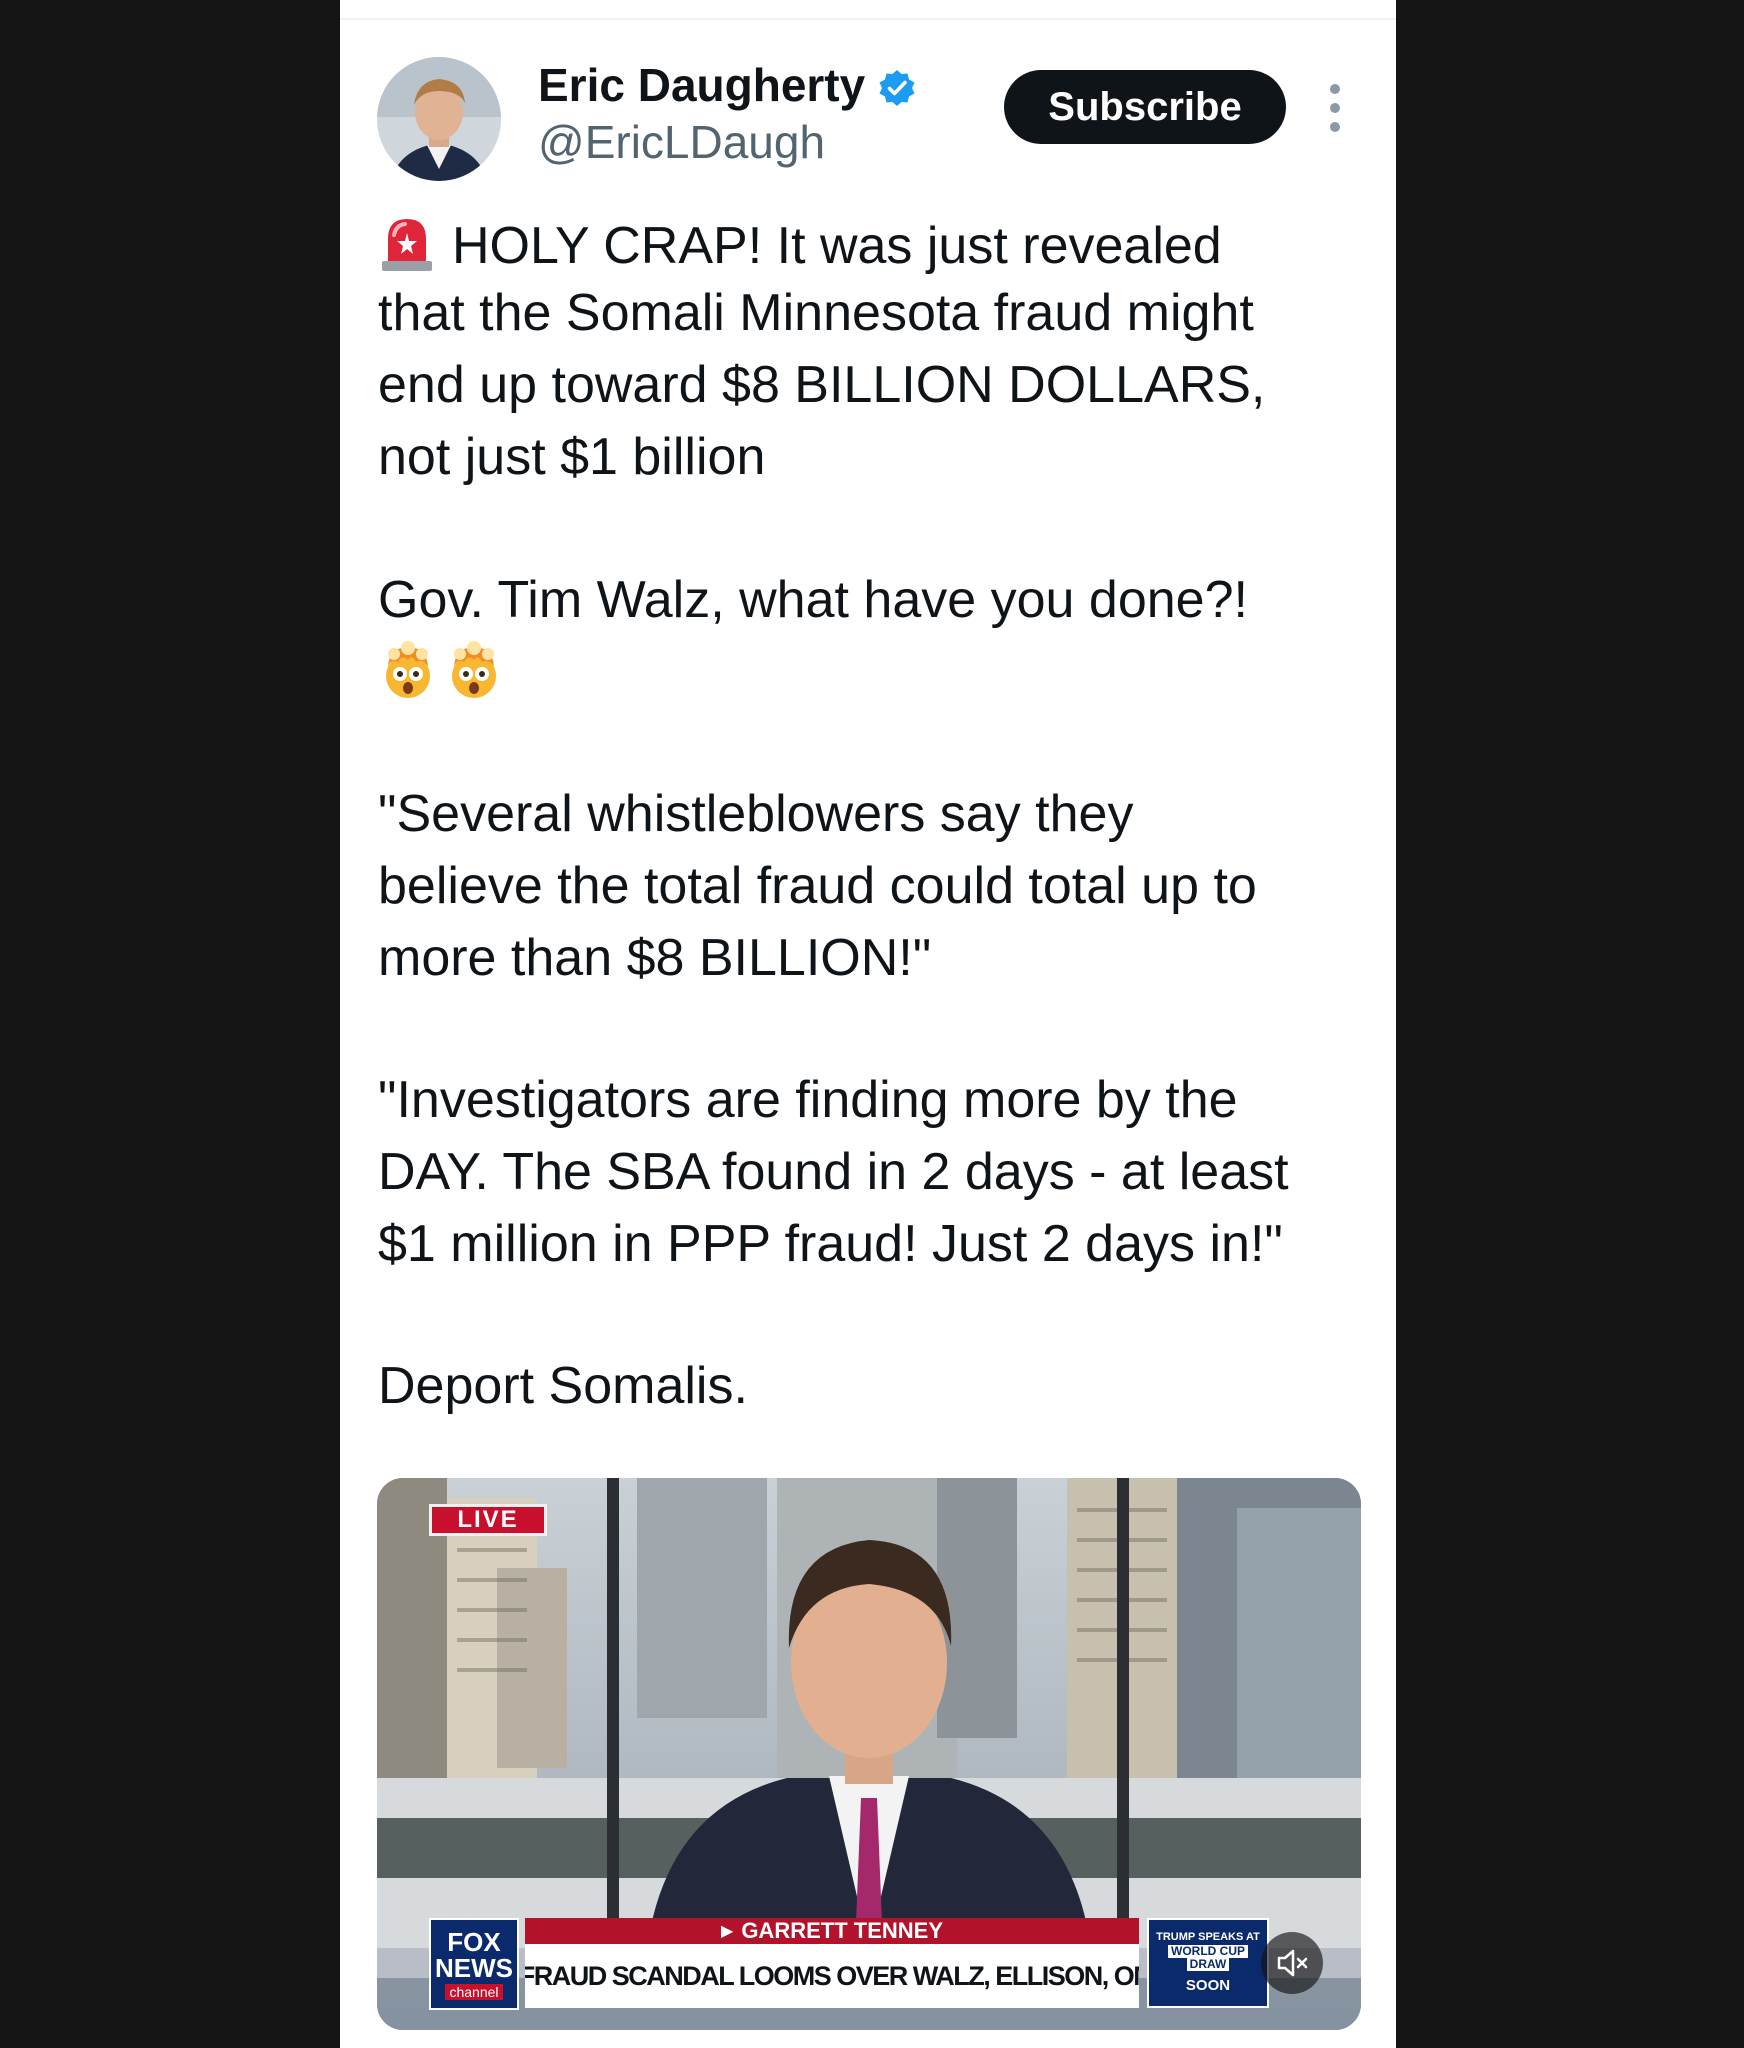 The width and height of the screenshot is (1744, 2048). I want to click on tweet-text-line: end up toward $8 BILLION DOLLARS,, so click(822, 385).